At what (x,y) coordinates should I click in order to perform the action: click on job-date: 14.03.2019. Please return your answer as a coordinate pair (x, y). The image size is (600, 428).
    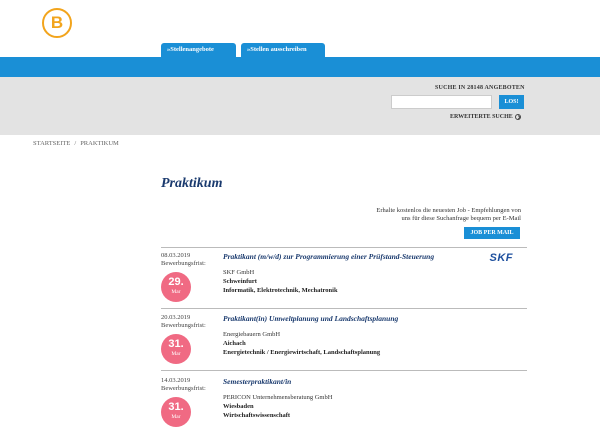
    Looking at the image, I should click on (176, 380).